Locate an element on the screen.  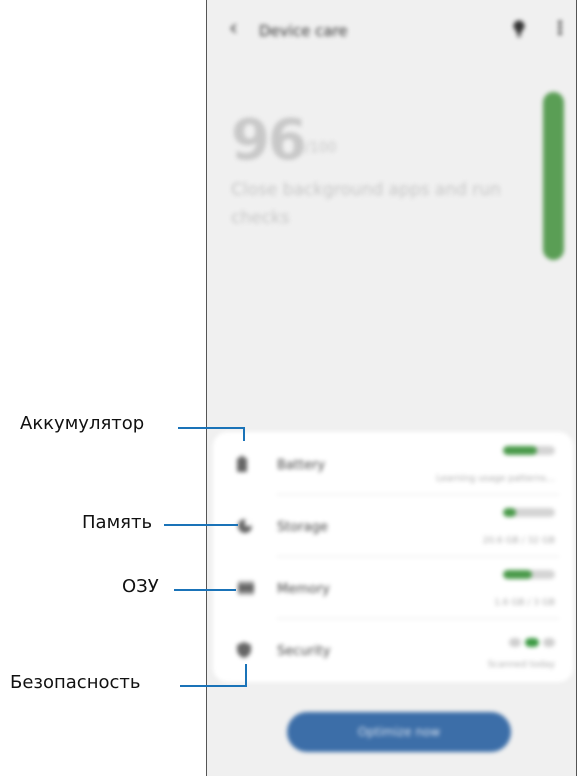
score-description: Close background apps and run checks is located at coordinates (366, 204).